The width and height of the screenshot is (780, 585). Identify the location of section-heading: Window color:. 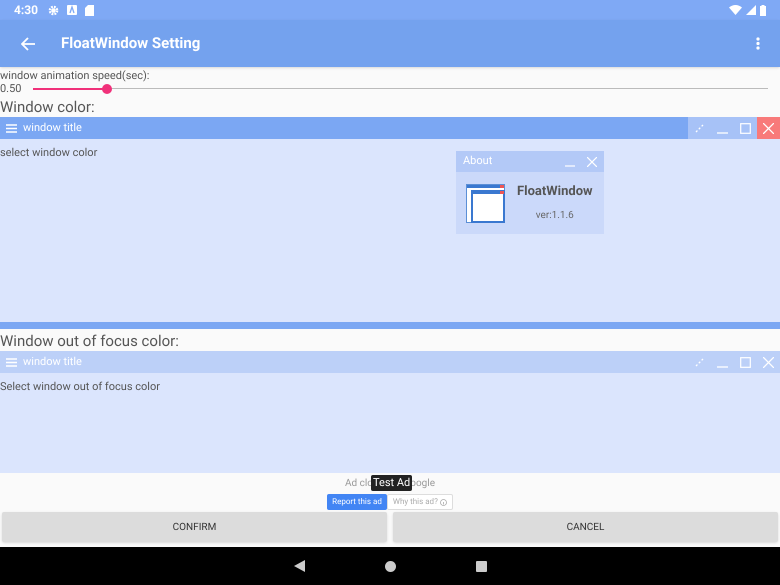
(48, 107).